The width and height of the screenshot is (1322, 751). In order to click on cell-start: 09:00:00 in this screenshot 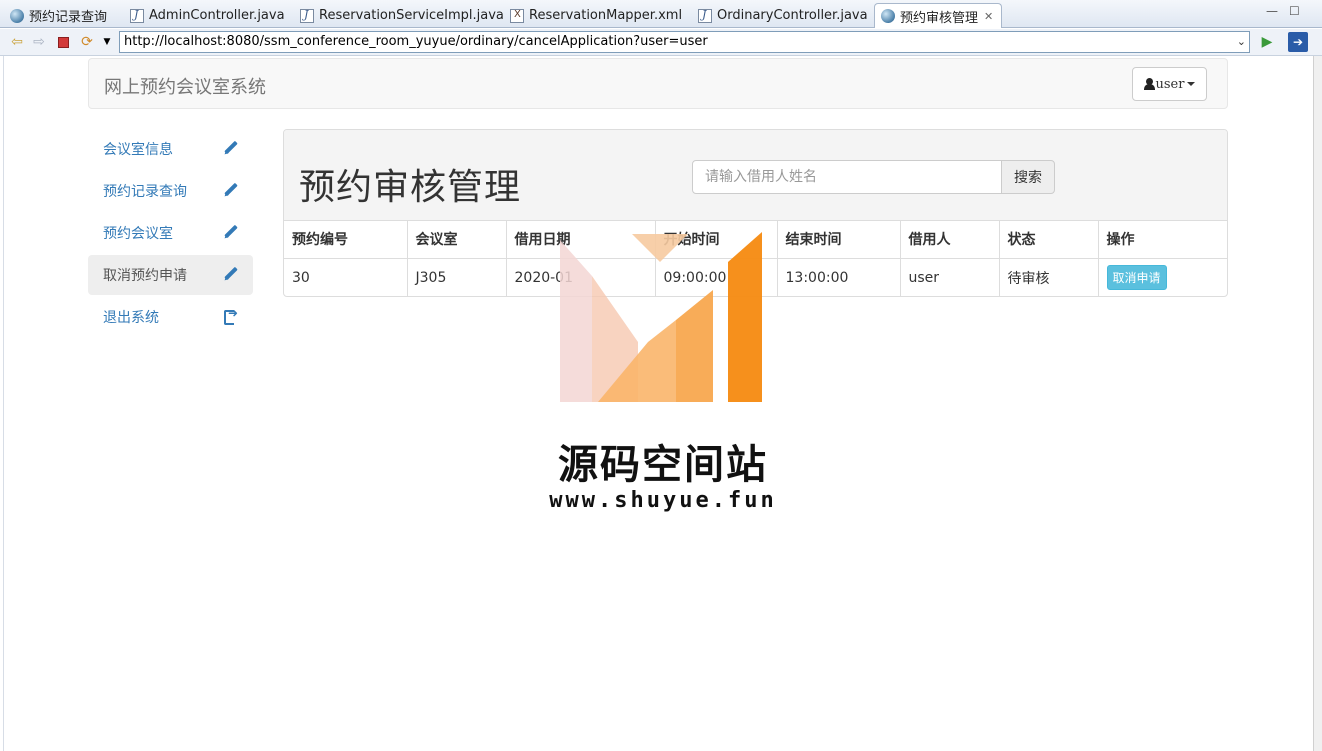, I will do `click(716, 277)`.